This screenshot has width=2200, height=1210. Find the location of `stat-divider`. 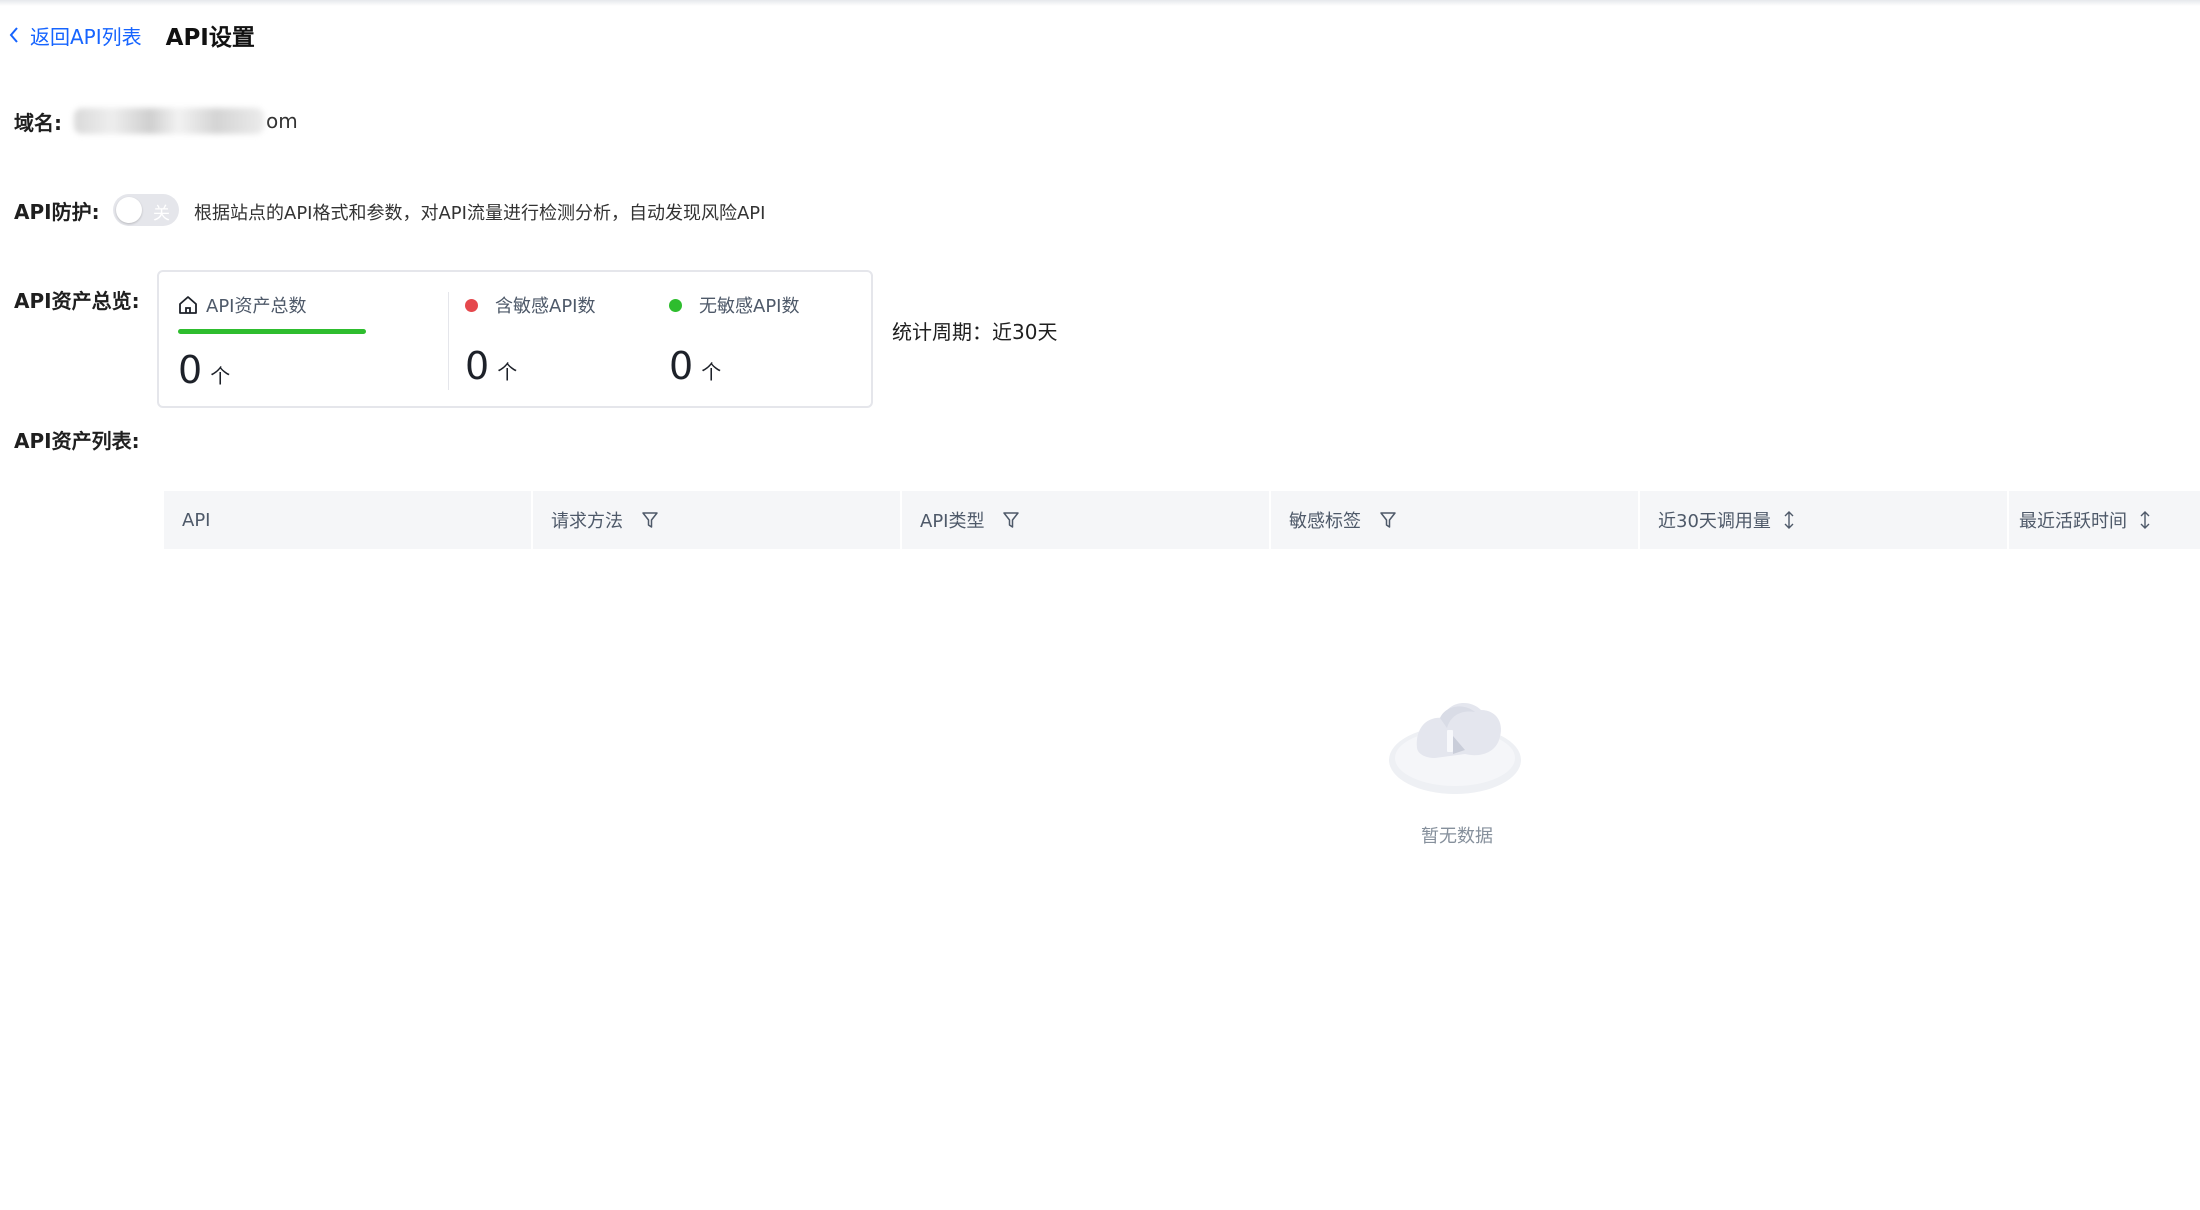

stat-divider is located at coordinates (448, 341).